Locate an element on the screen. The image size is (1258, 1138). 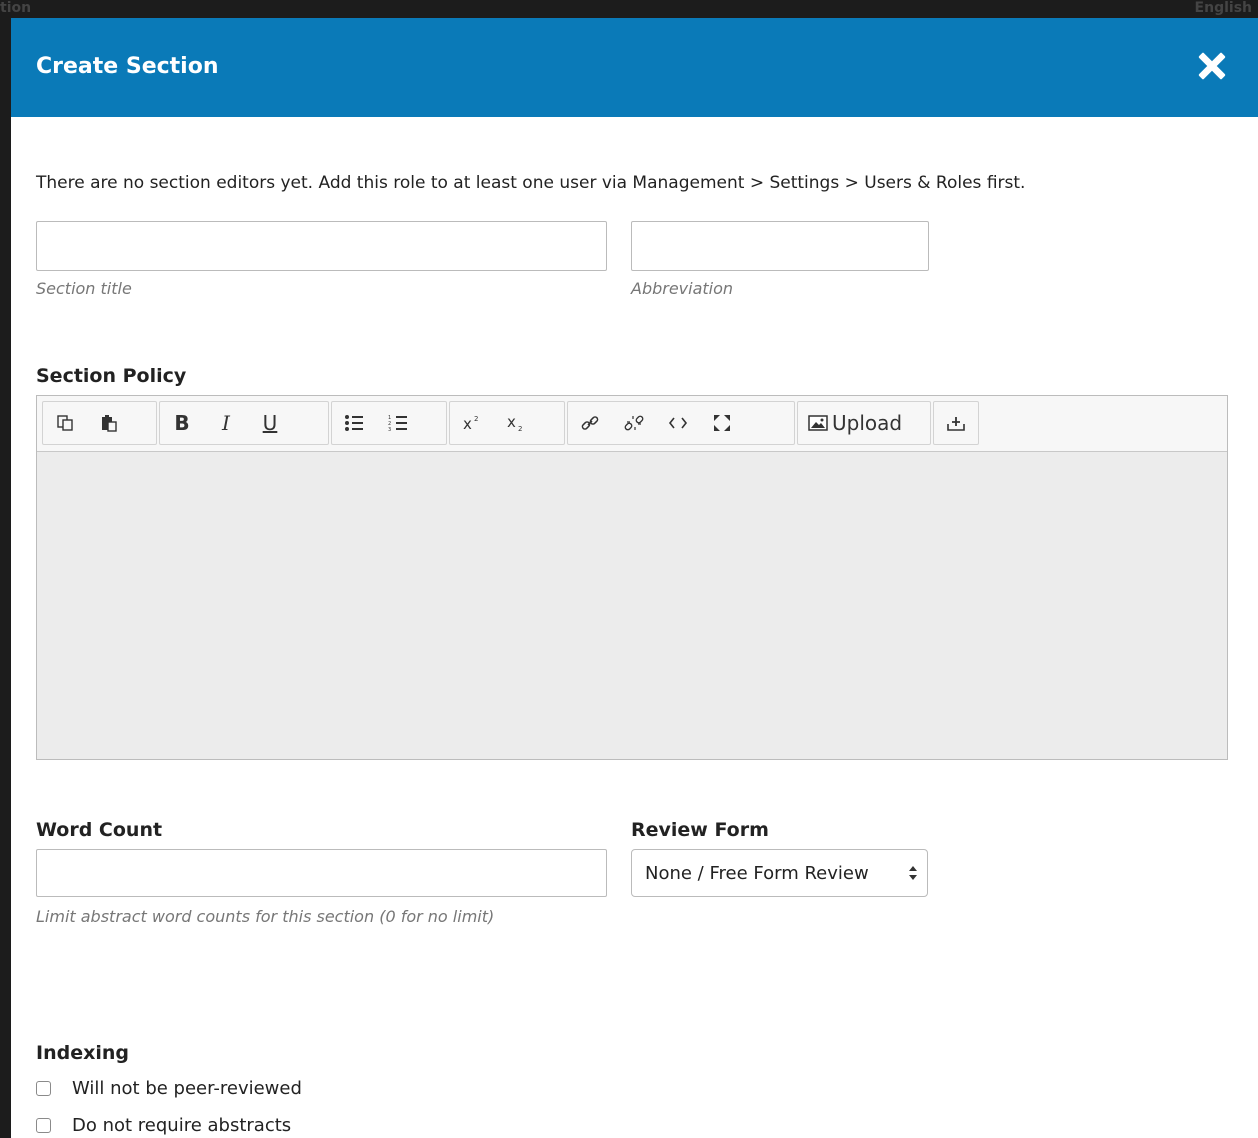
review-form-select: None / Free Form Review is located at coordinates (779, 873).